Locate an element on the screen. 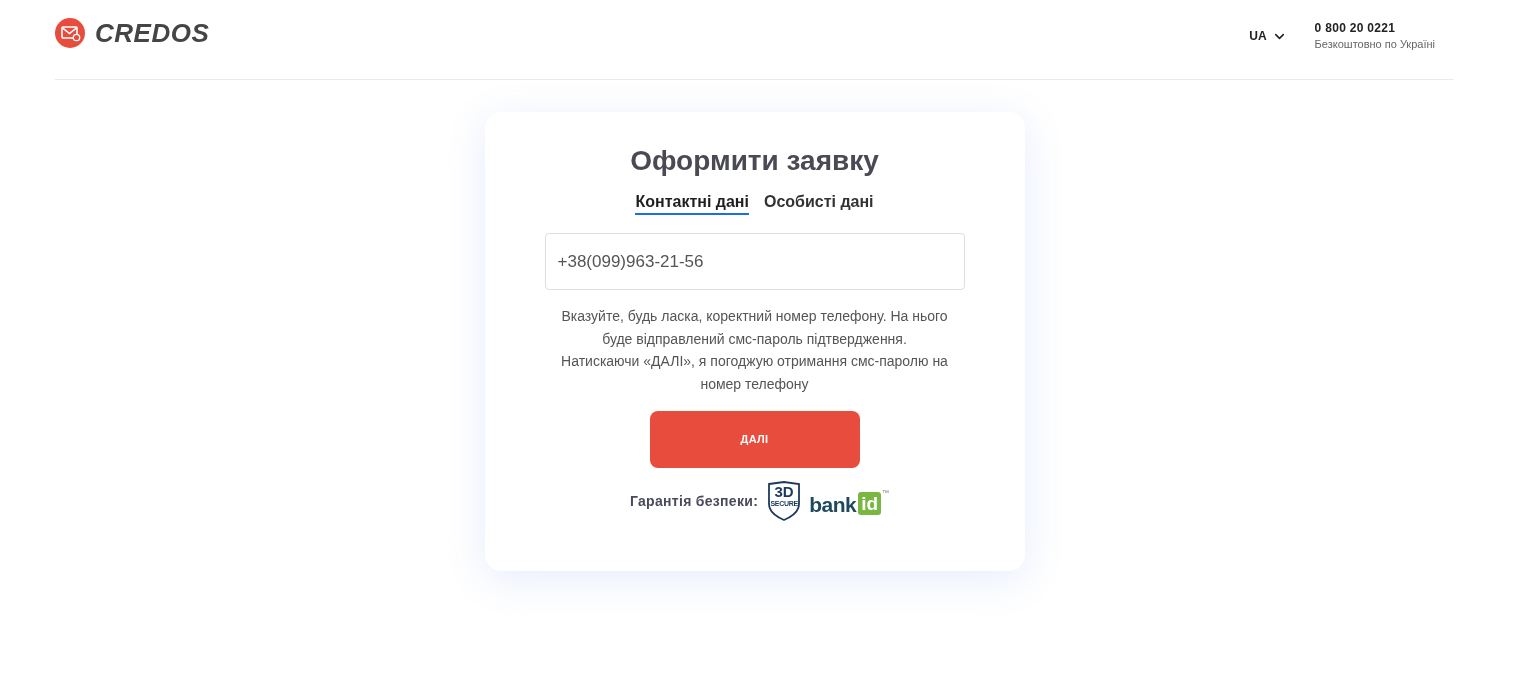 This screenshot has height=700, width=1526. phone-note: Безкоштовно по Україні is located at coordinates (1374, 44).